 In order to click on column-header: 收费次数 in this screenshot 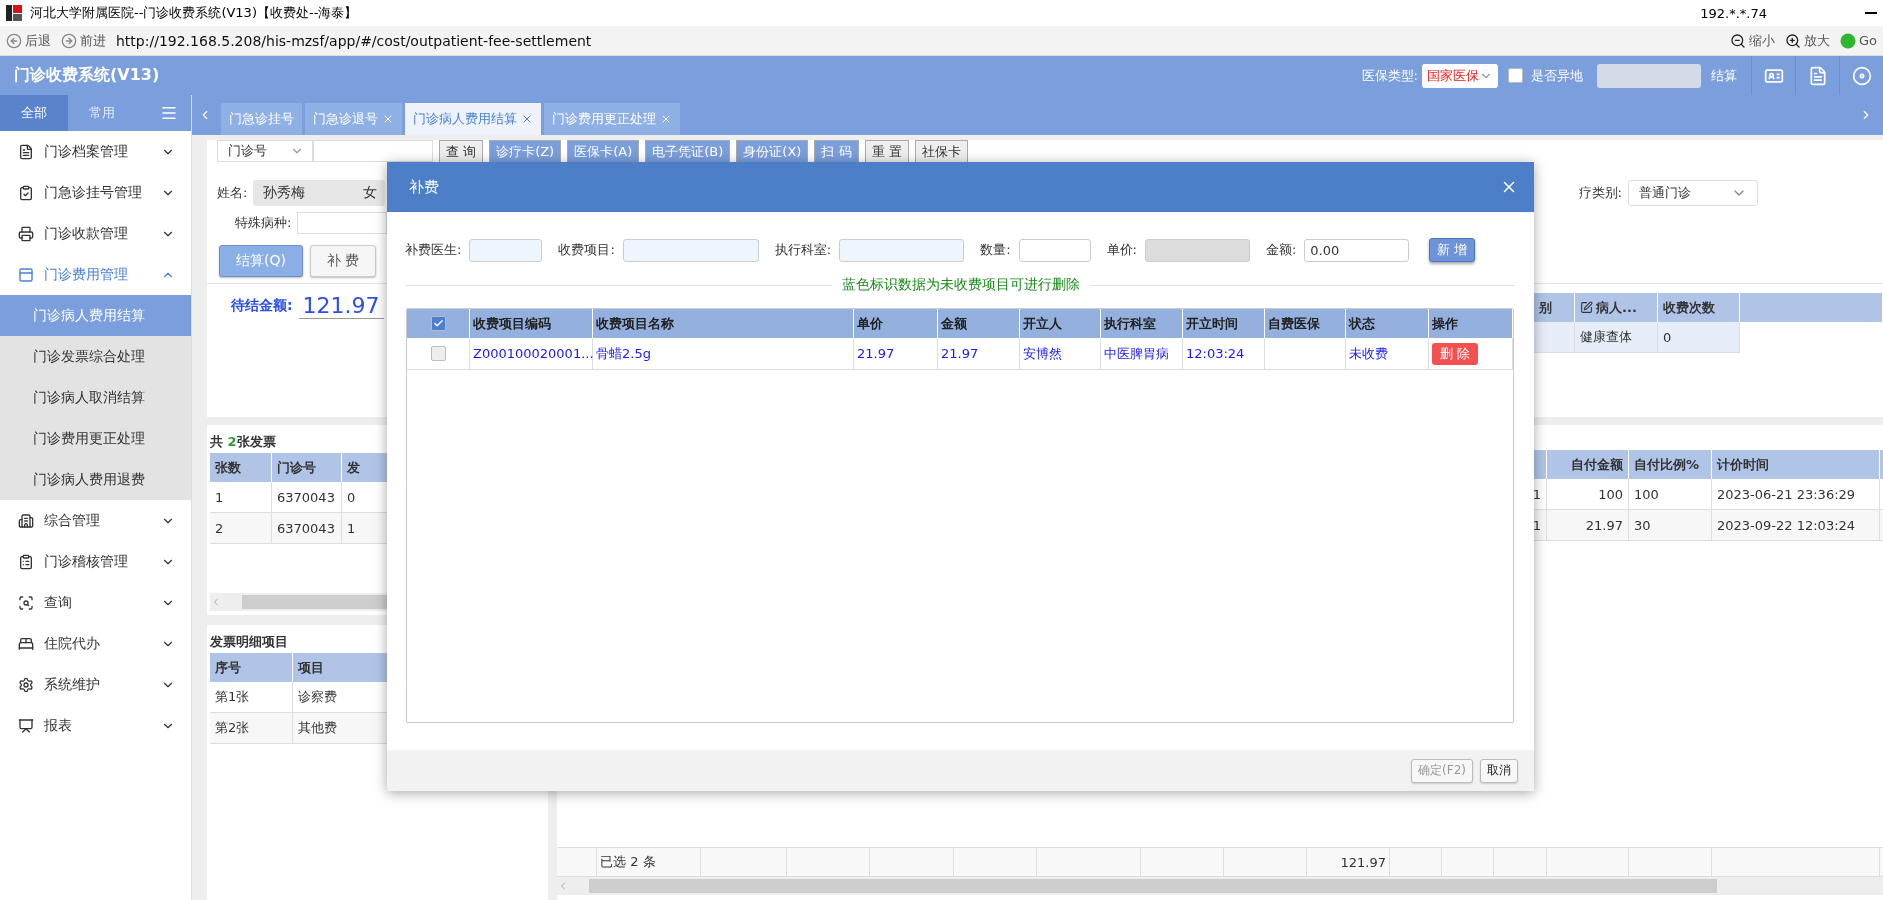, I will do `click(1699, 307)`.